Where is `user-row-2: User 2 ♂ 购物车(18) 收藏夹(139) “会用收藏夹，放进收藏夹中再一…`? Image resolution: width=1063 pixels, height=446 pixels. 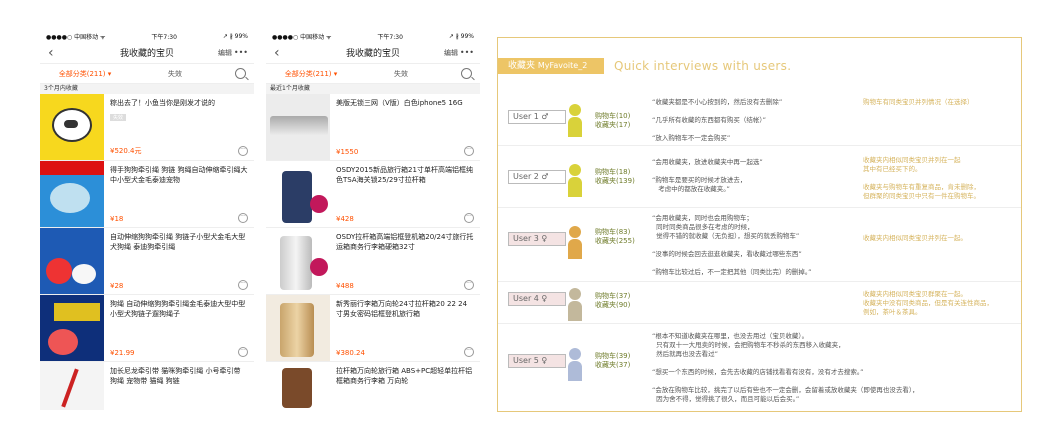 user-row-2: User 2 ♂ 购物车(18) 收藏夹(139) “会用收藏夹，放进收藏夹中再一… is located at coordinates (759, 178).